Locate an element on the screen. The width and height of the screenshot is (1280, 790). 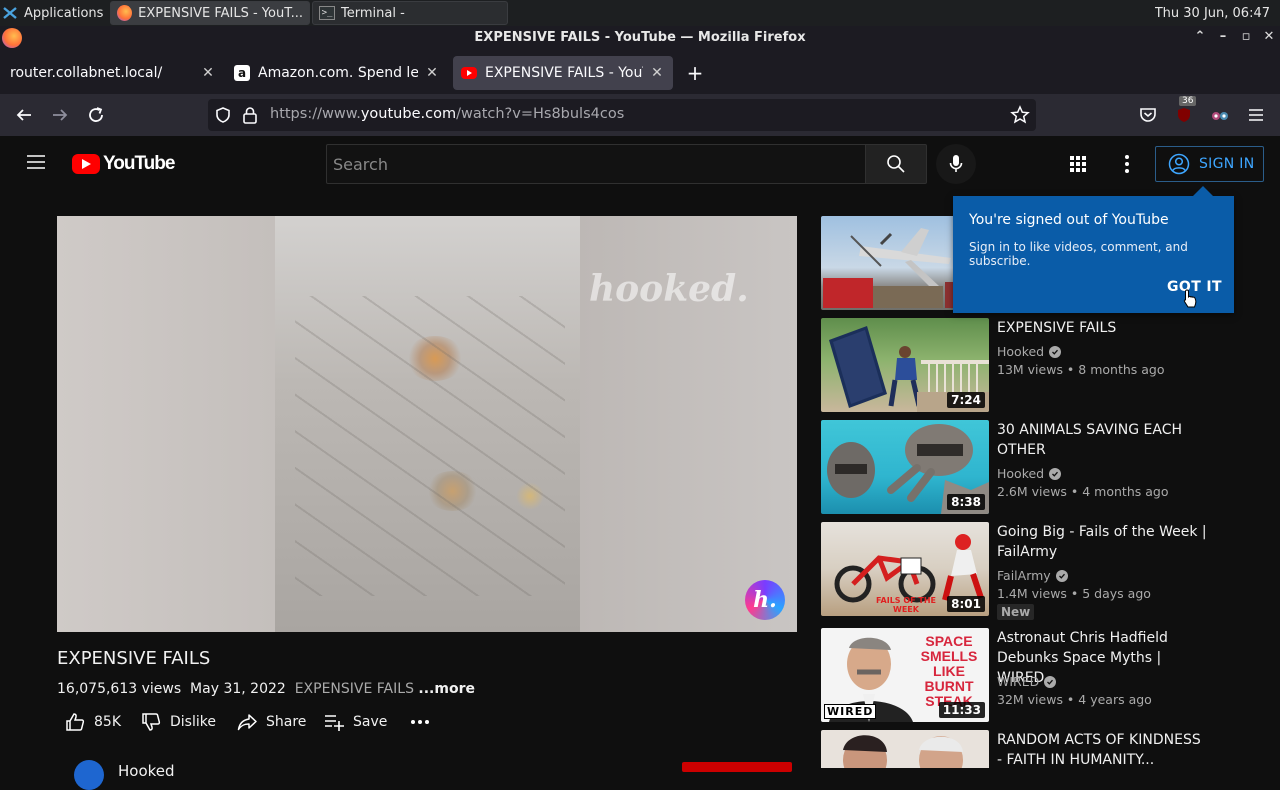
more-horizontal-icon is located at coordinates (420, 722).